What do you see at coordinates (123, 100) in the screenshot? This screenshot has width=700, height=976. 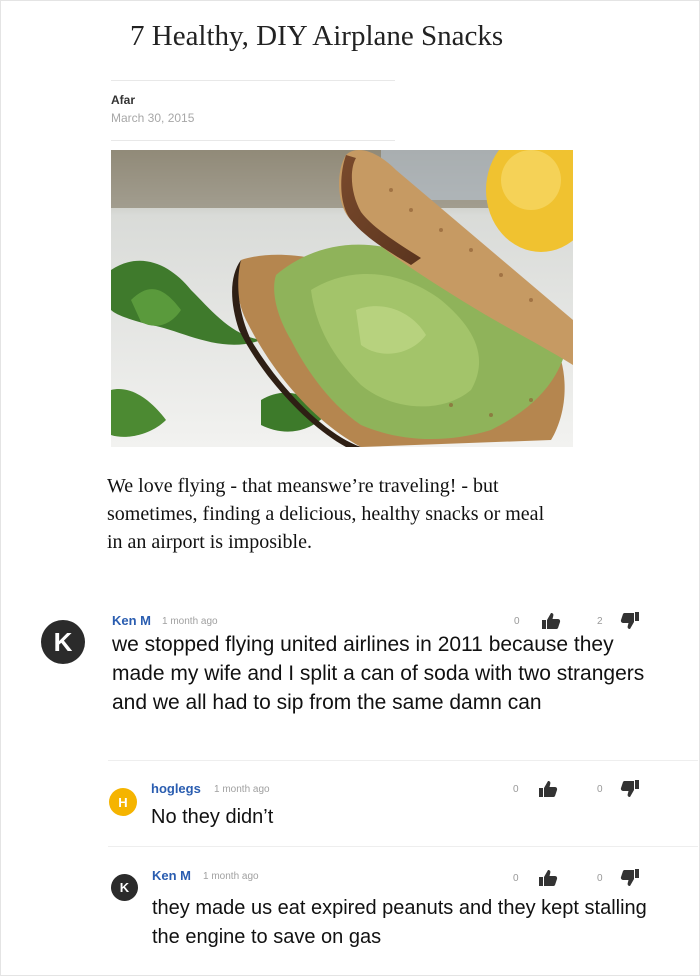 I see `article-author: Afar` at bounding box center [123, 100].